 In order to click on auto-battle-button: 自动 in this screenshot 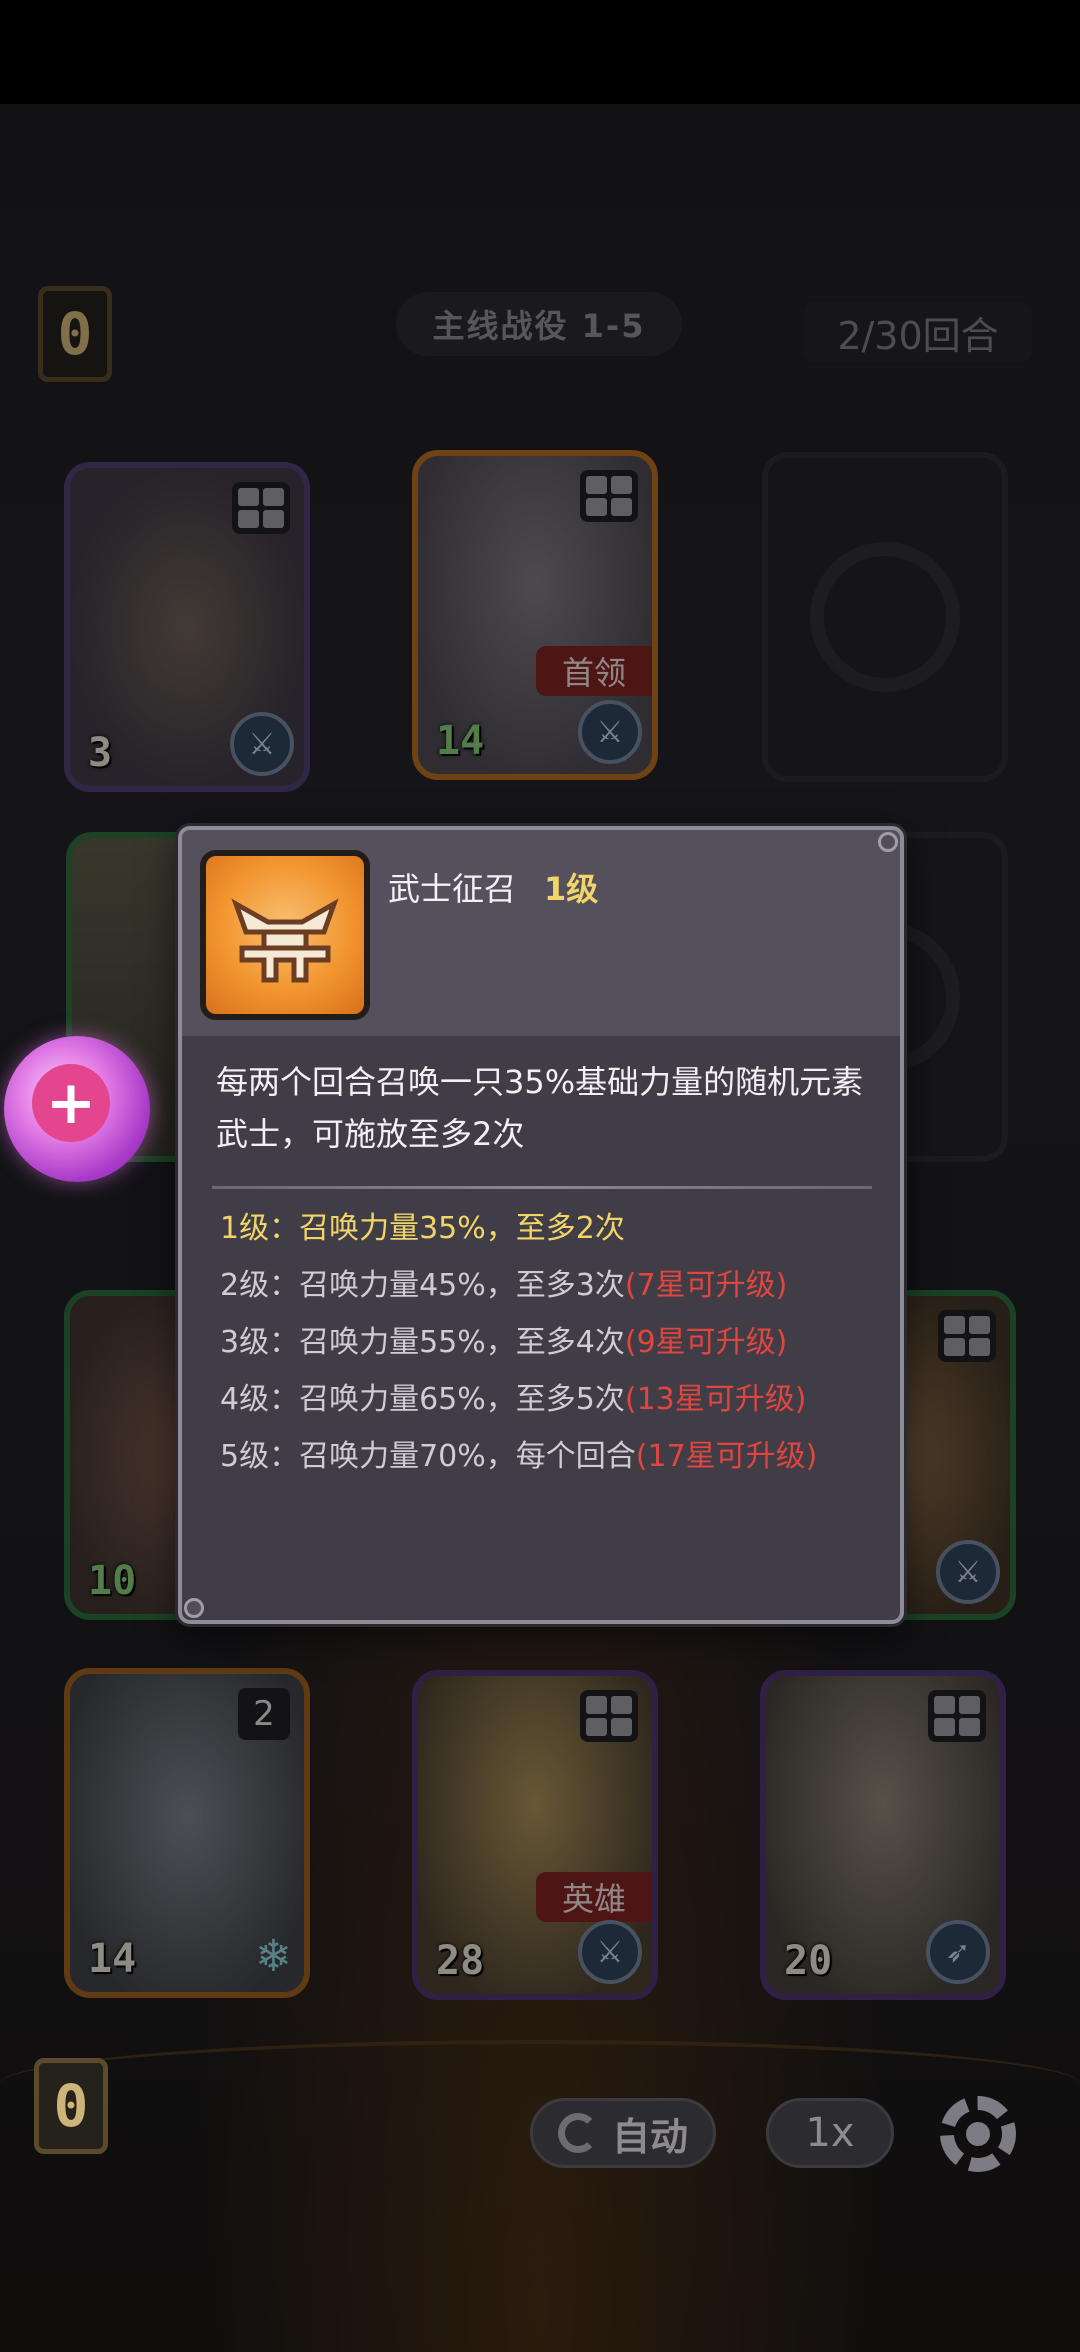, I will do `click(623, 2133)`.